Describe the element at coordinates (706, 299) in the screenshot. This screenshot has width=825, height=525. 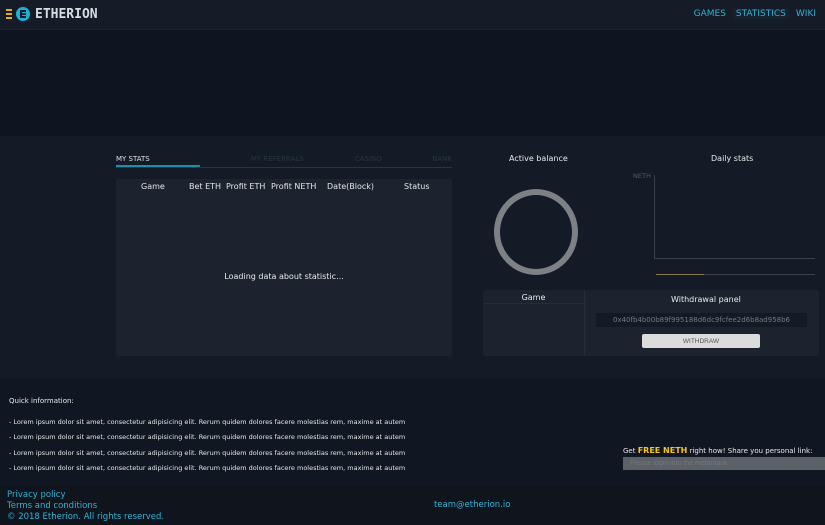
I see `withdrawal-title: Withdrawal panel` at that location.